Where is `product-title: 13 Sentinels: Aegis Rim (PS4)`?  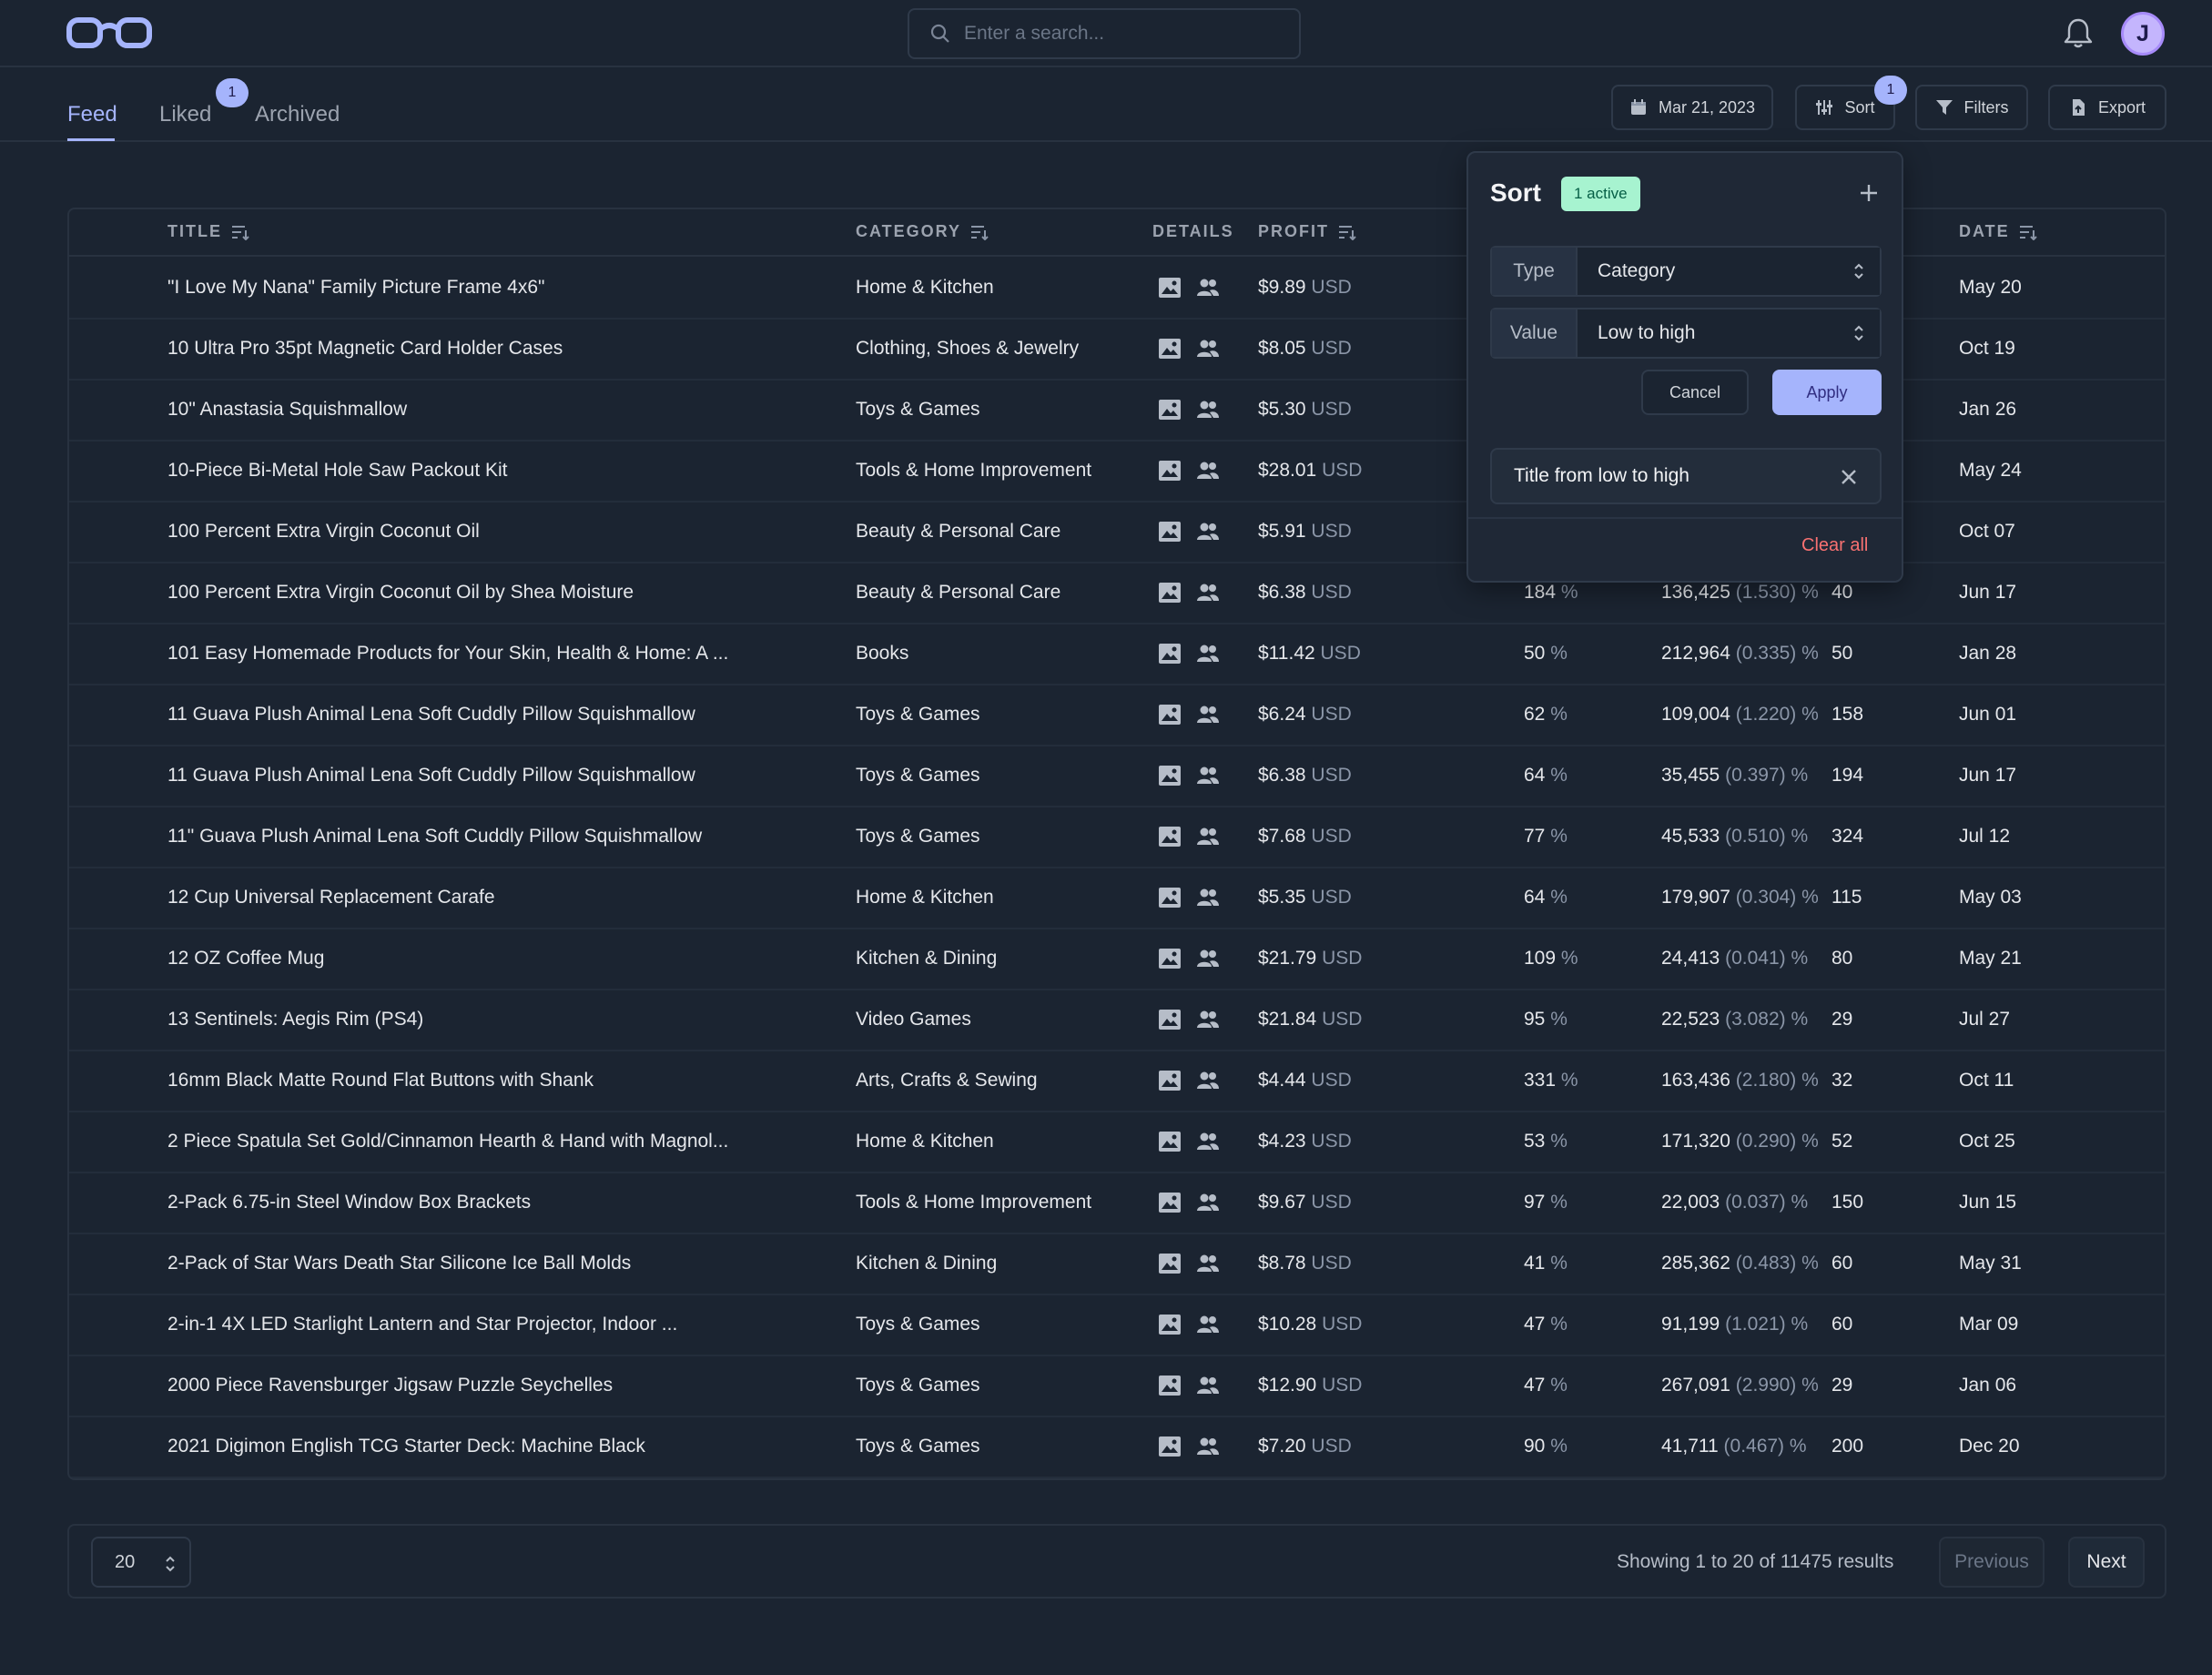
product-title: 13 Sentinels: Aegis Rim (PS4) is located at coordinates (295, 1019).